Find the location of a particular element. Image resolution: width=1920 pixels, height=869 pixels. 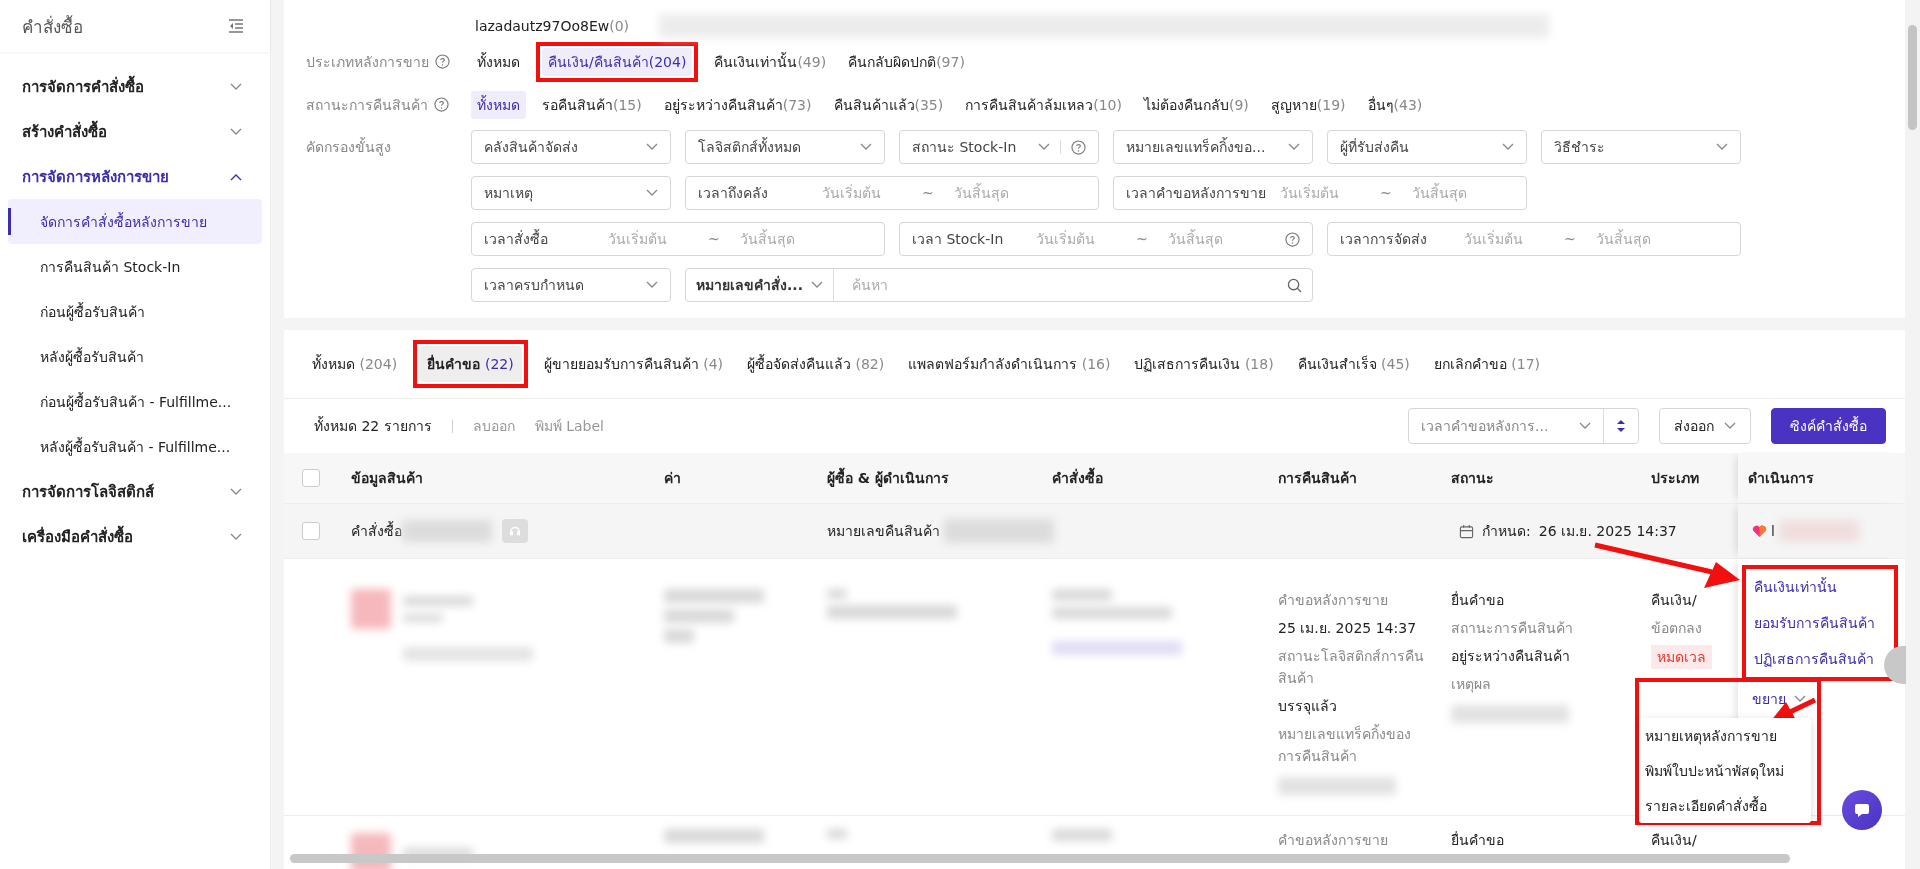

sort-order-icon is located at coordinates (1621, 426).